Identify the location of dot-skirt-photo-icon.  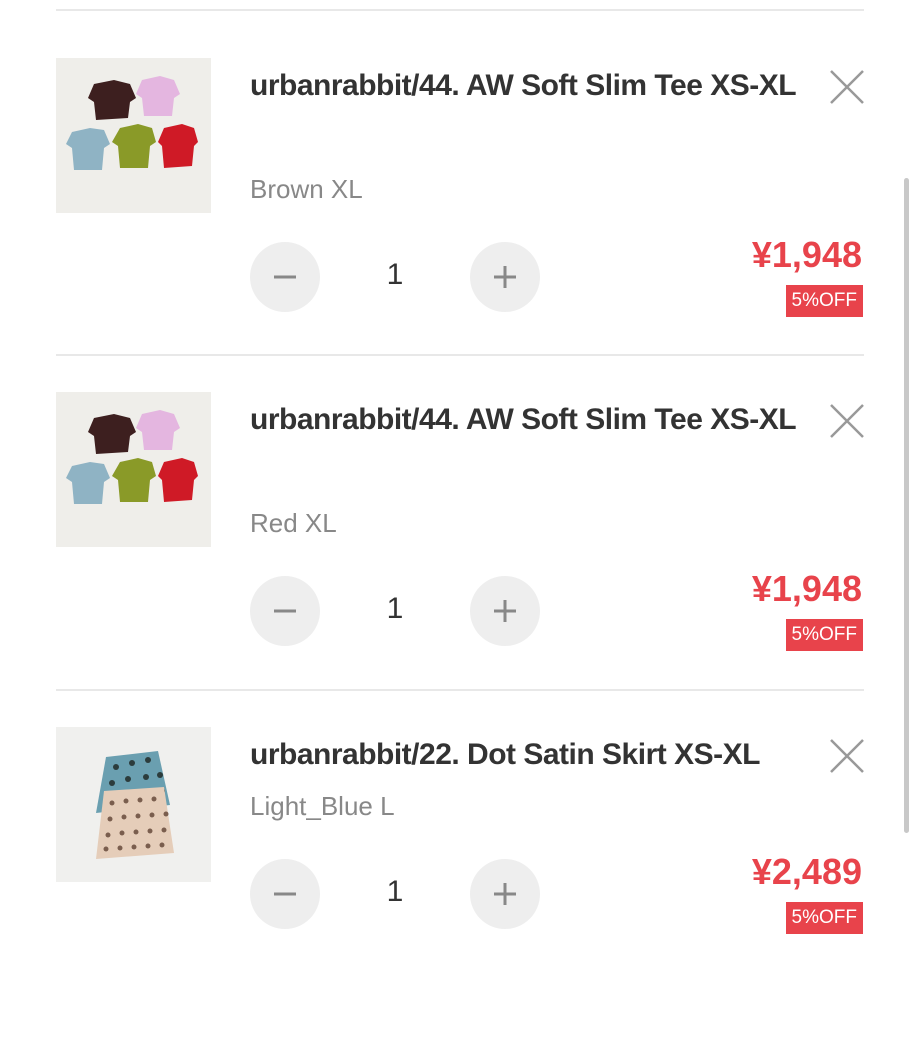
(133, 804).